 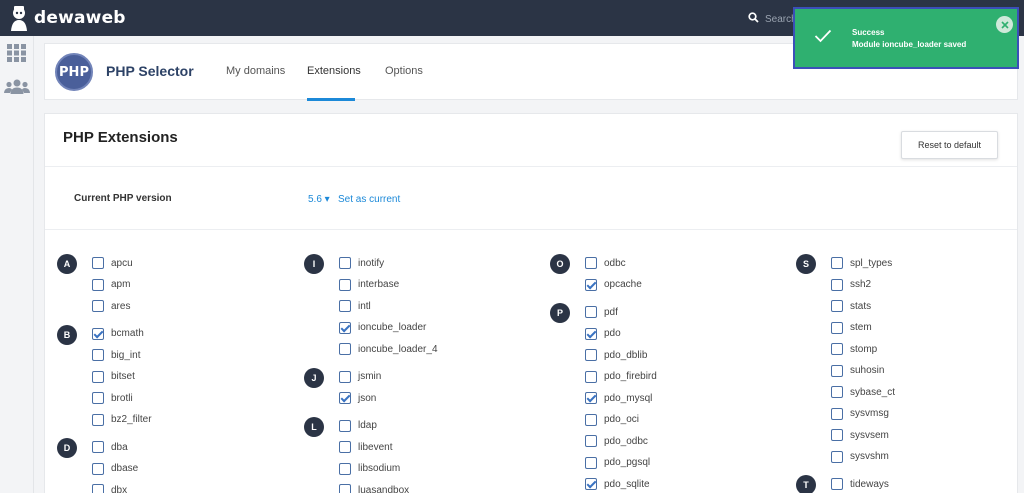 I want to click on extension-item-pdo-oci: pdo_oci, so click(x=612, y=420).